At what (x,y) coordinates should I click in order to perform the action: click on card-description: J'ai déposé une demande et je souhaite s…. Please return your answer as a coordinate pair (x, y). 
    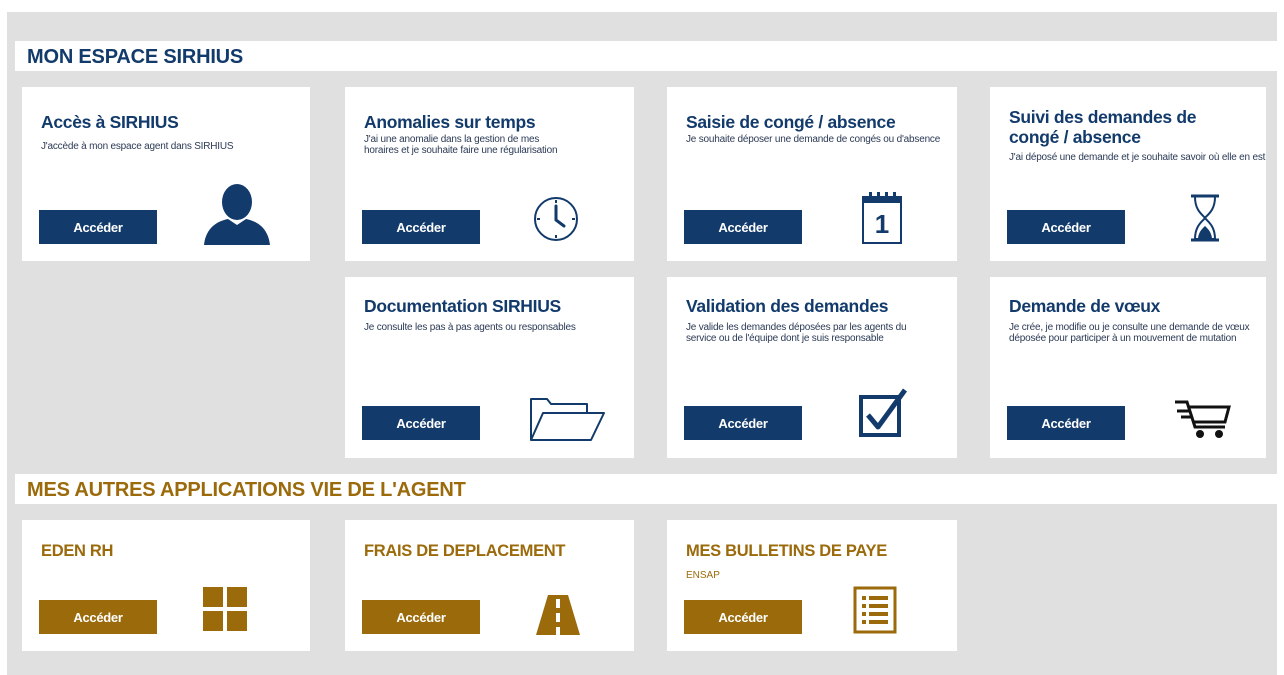
    Looking at the image, I should click on (1137, 157).